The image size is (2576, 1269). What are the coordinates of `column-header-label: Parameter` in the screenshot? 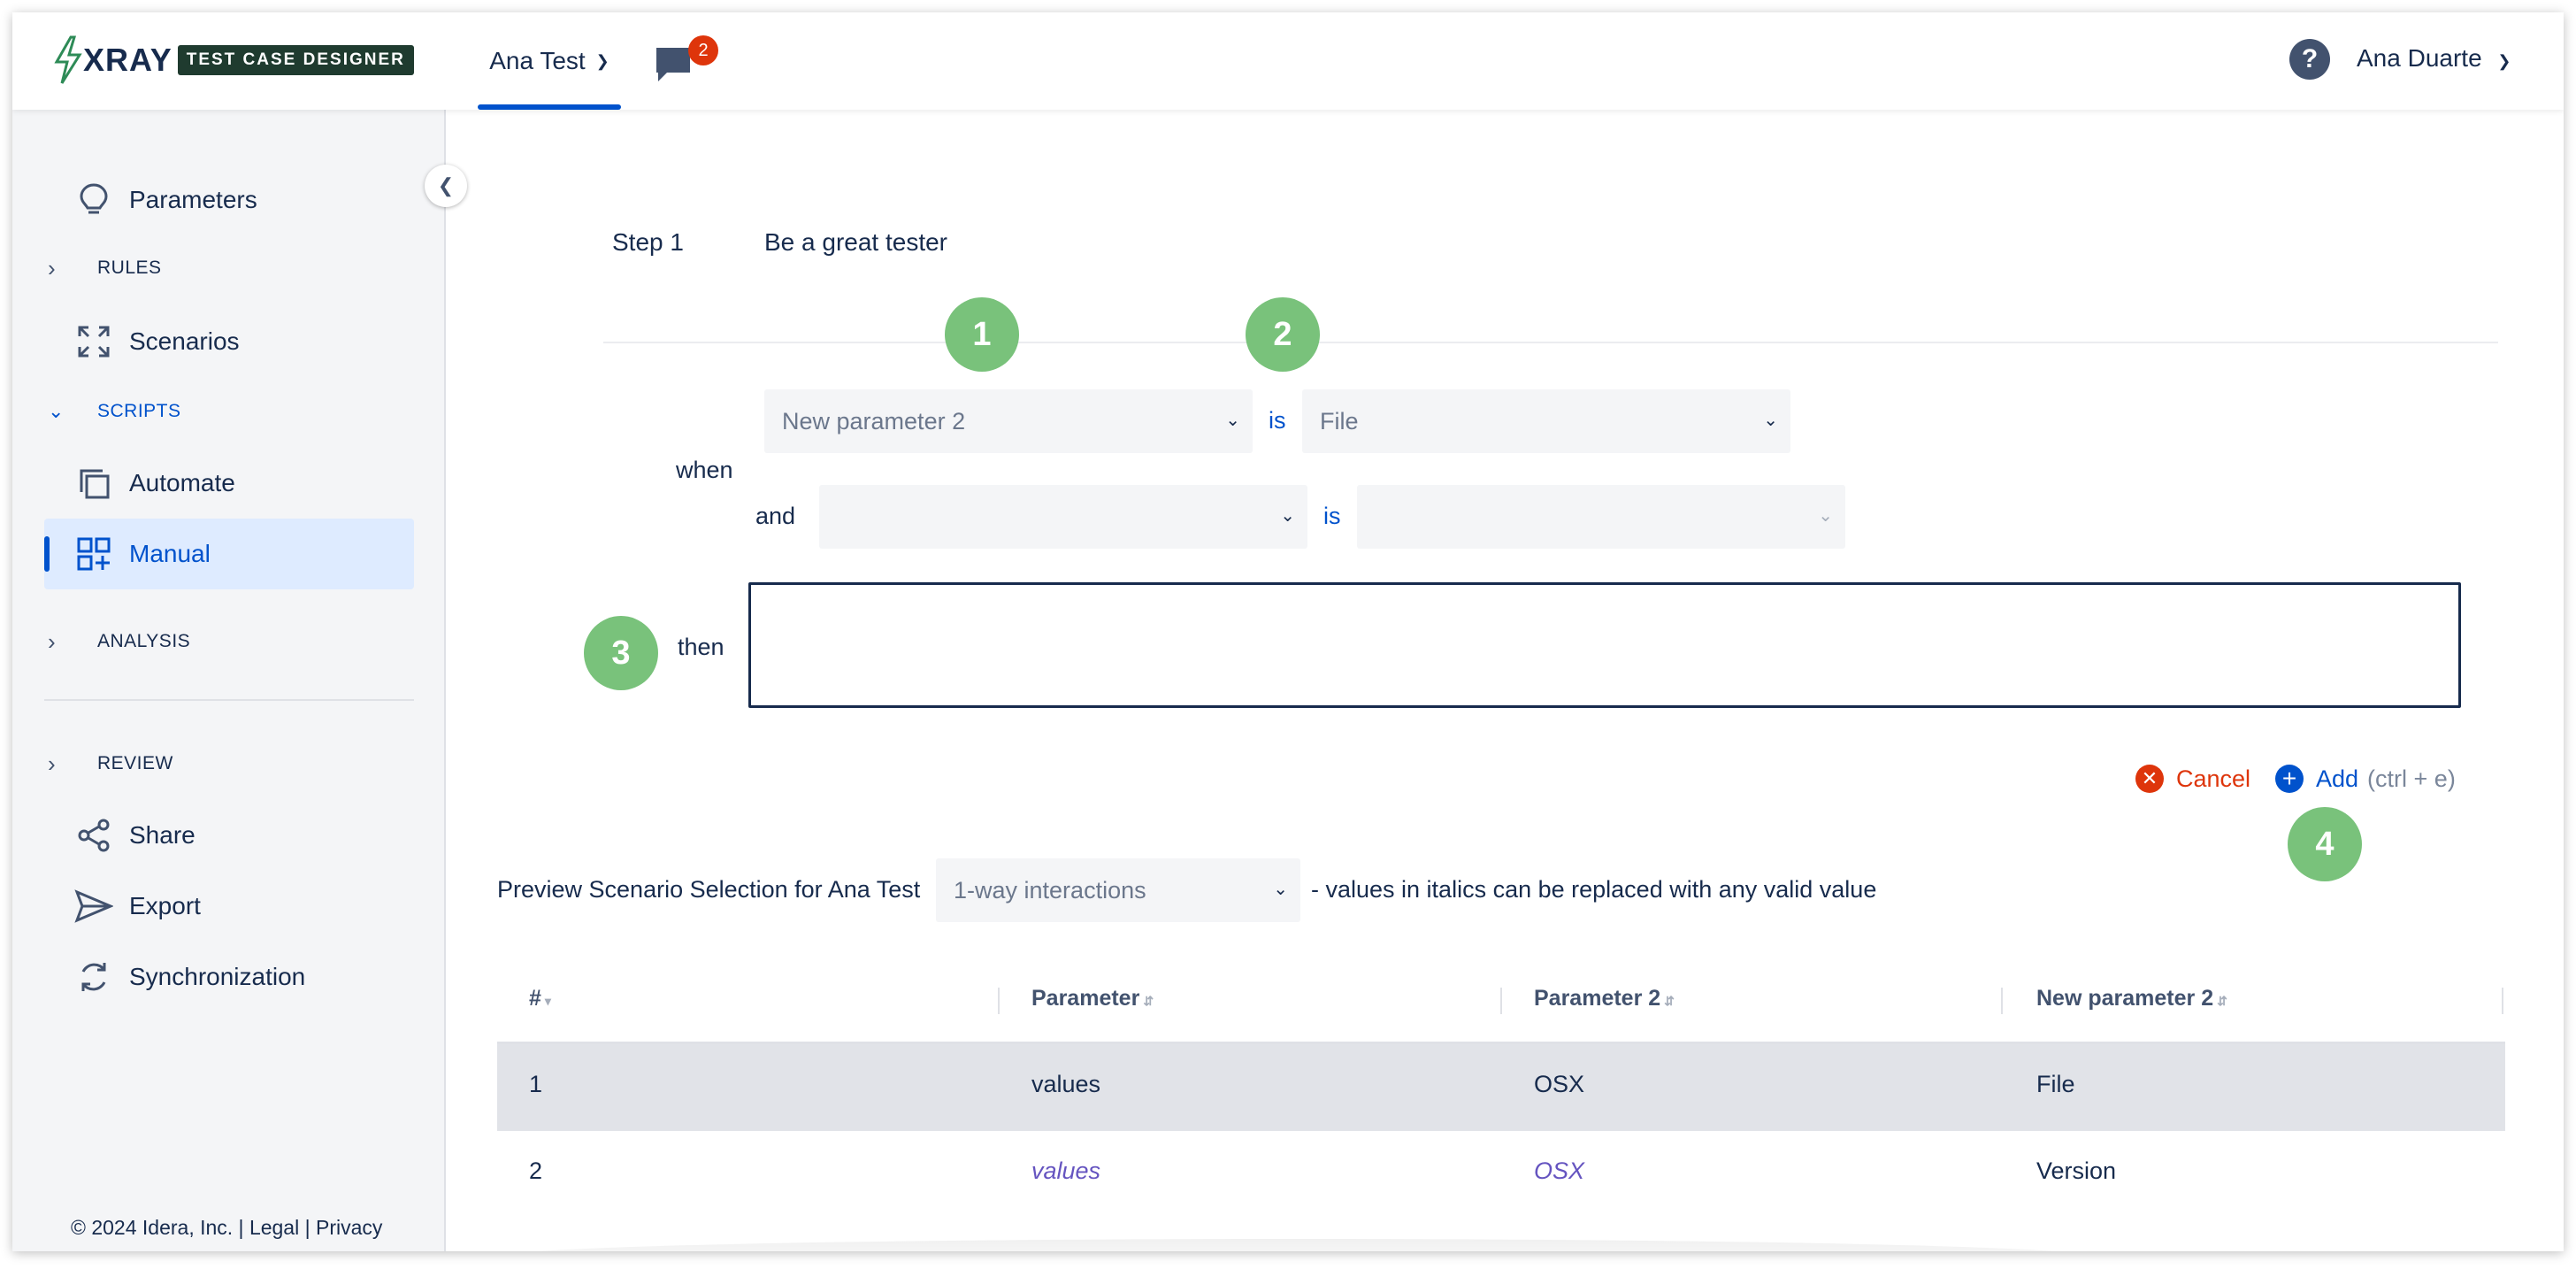 It's located at (1085, 999).